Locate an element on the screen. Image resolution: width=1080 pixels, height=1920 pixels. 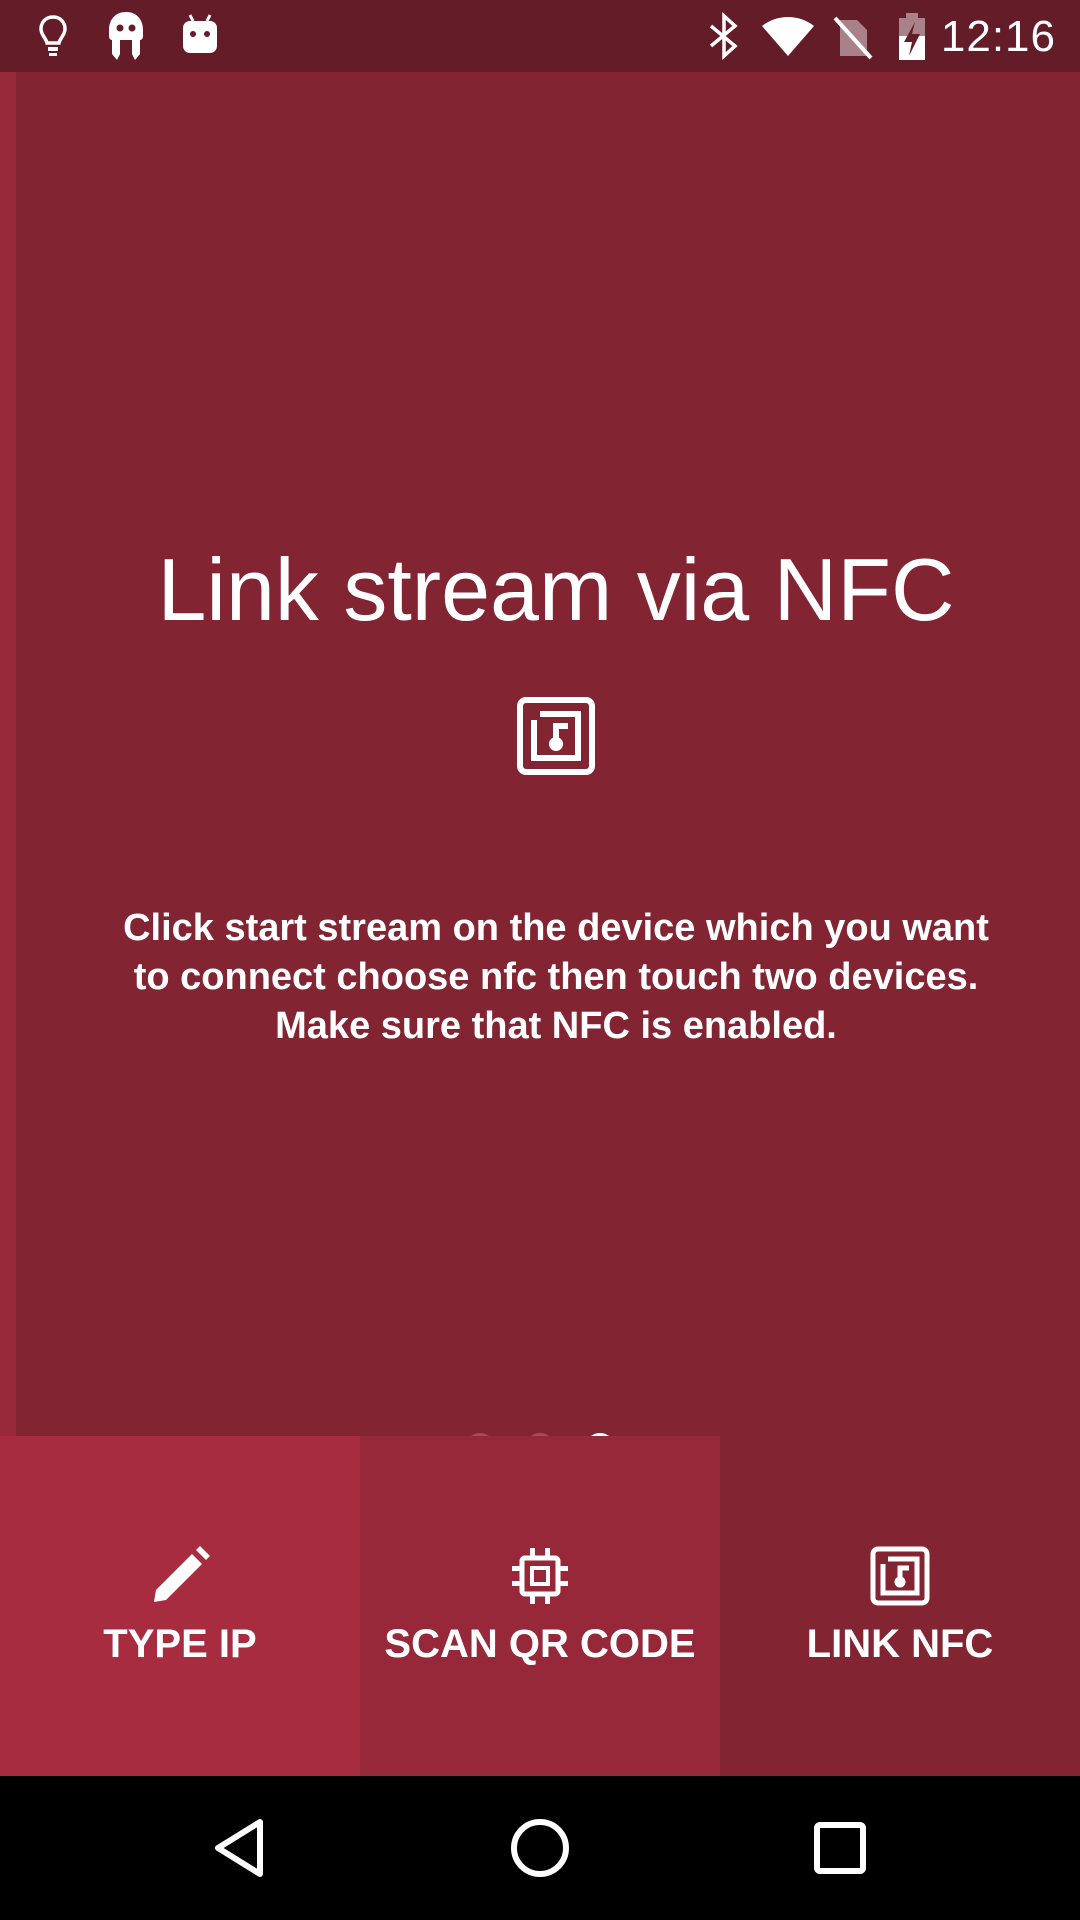
home-button is located at coordinates (540, 1848).